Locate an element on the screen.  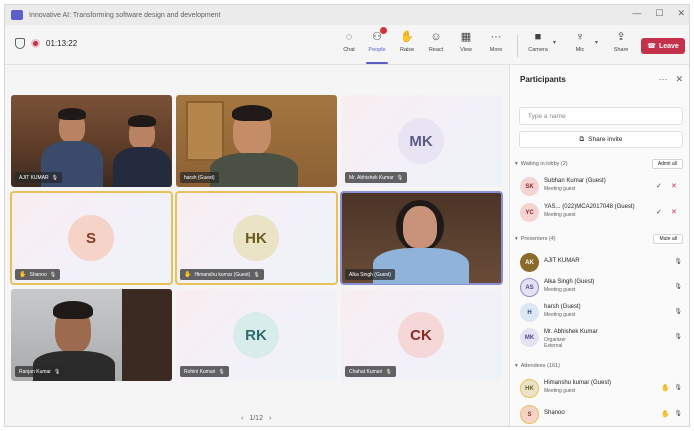
attendees-section-header: ▾ Attendees (161) is located at coordinates (537, 366).